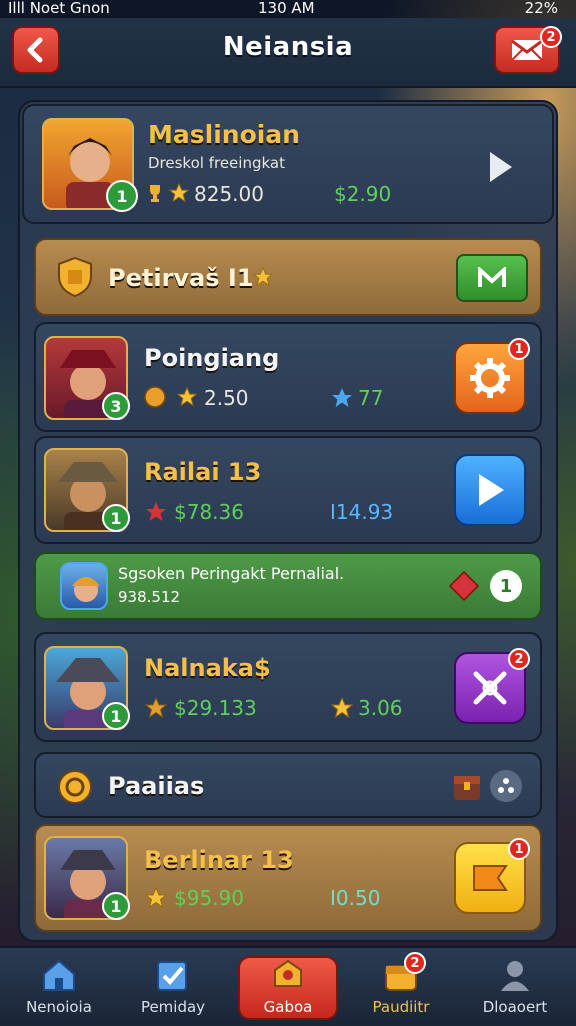 Image resolution: width=576 pixels, height=1026 pixels. I want to click on rank-shield-icon, so click(75, 277).